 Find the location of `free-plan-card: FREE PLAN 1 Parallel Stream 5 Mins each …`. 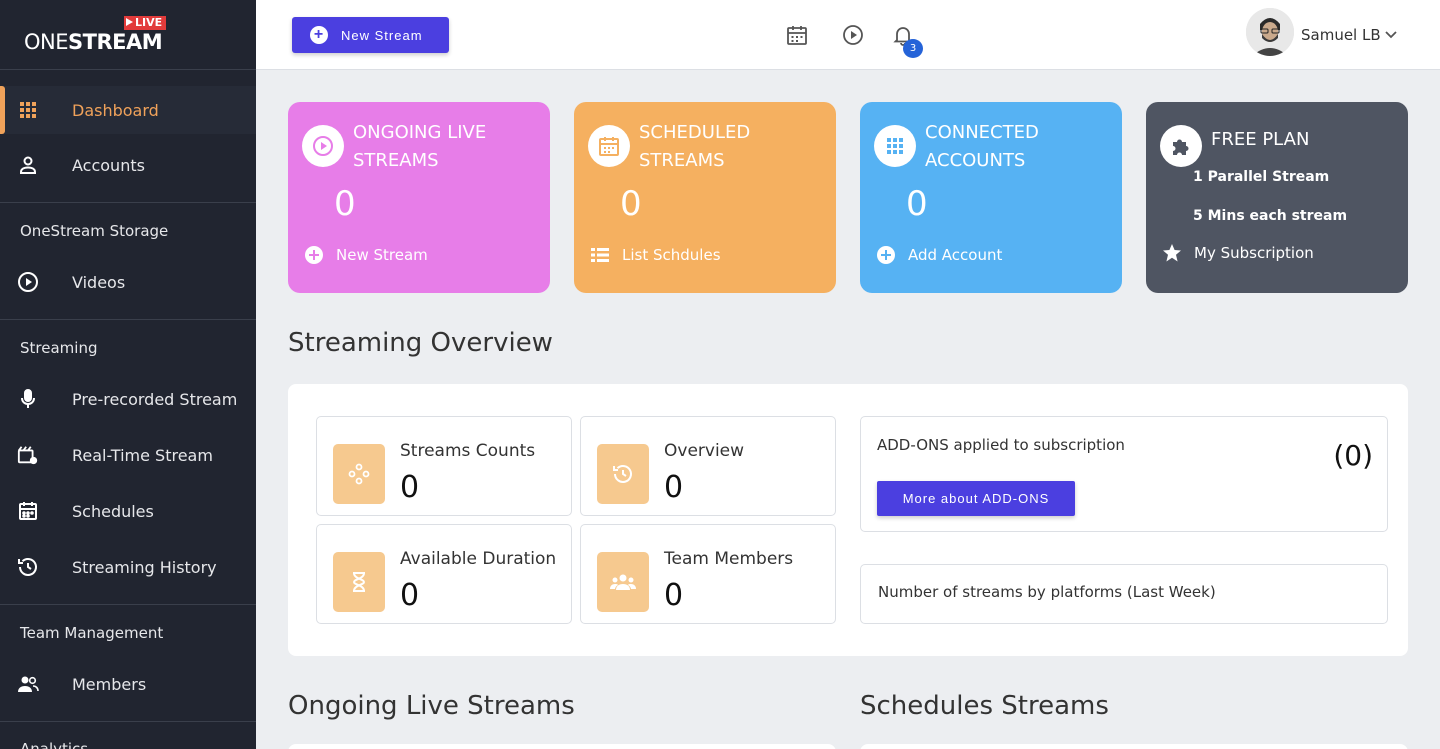

free-plan-card: FREE PLAN 1 Parallel Stream 5 Mins each … is located at coordinates (1277, 197).